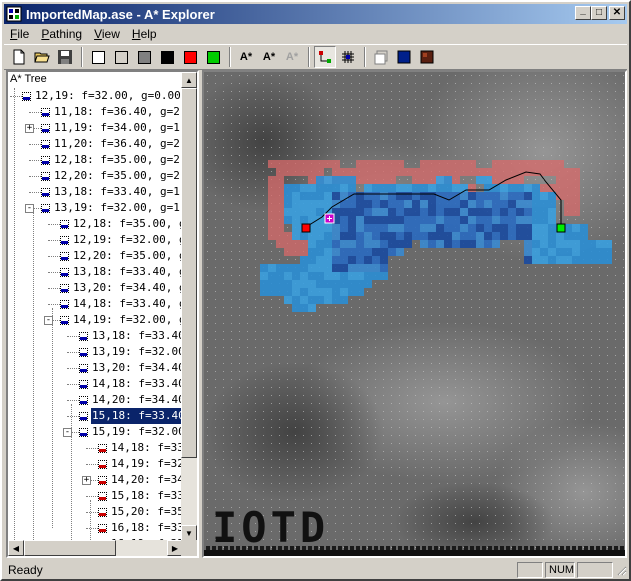  What do you see at coordinates (530, 570) in the screenshot?
I see `status-cell-caps` at bounding box center [530, 570].